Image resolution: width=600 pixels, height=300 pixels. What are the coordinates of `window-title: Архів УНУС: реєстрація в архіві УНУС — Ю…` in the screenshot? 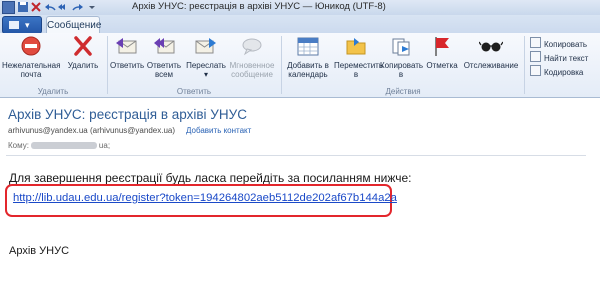 It's located at (259, 6).